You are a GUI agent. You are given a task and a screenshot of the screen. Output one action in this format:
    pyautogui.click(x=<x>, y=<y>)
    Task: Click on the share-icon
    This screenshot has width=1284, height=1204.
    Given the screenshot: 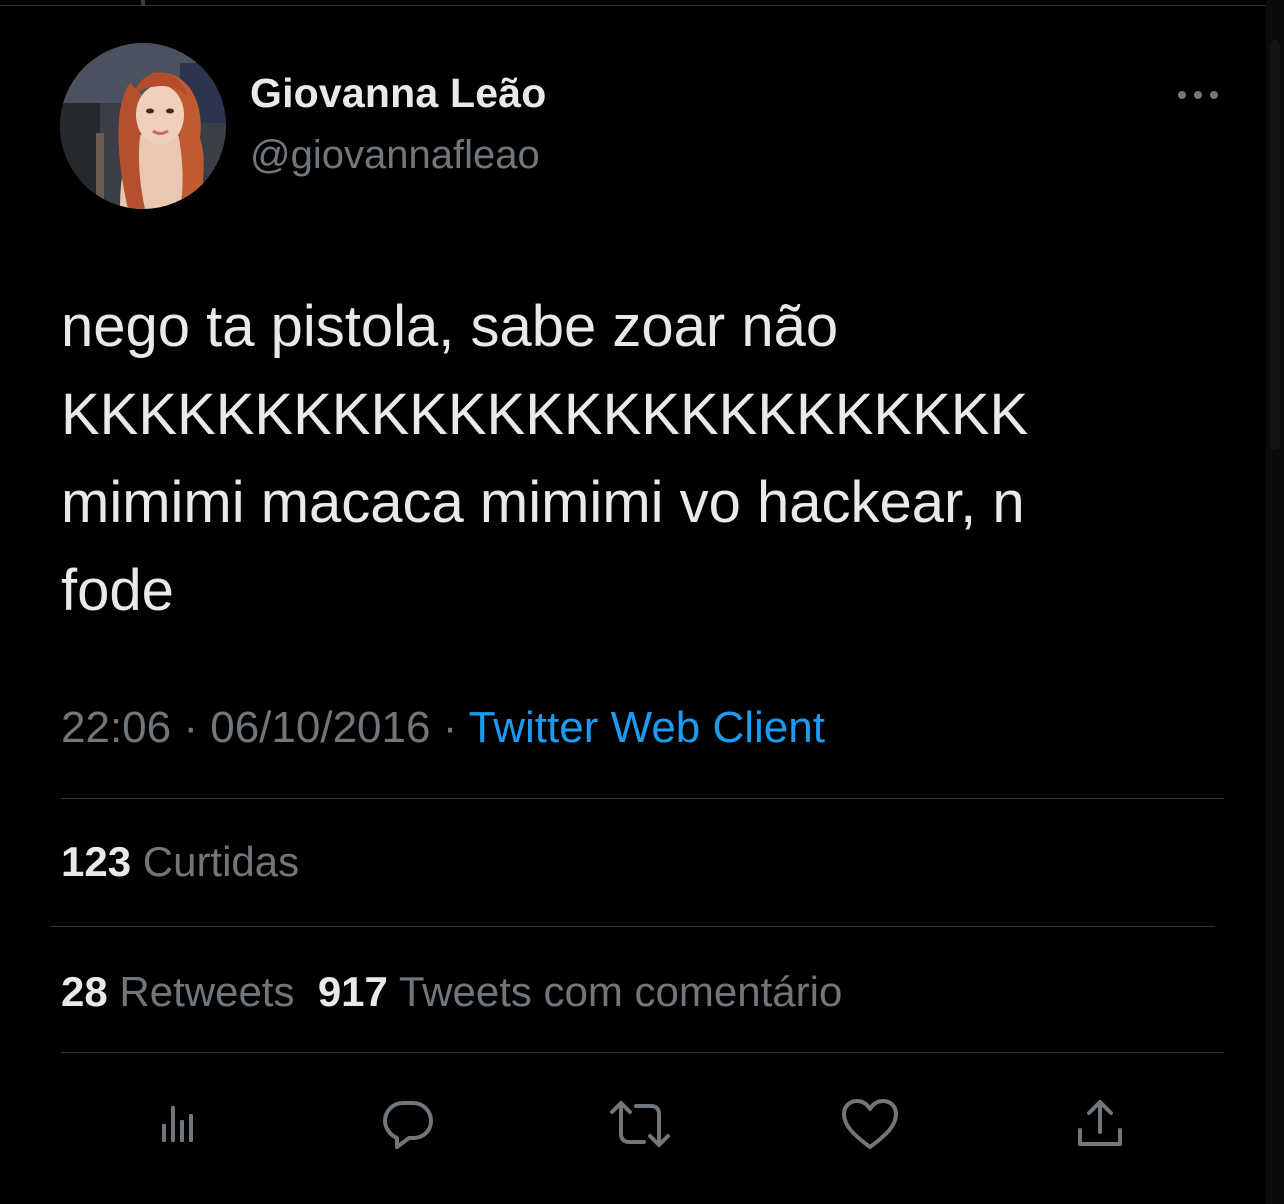 What is the action you would take?
    pyautogui.click(x=1100, y=1123)
    